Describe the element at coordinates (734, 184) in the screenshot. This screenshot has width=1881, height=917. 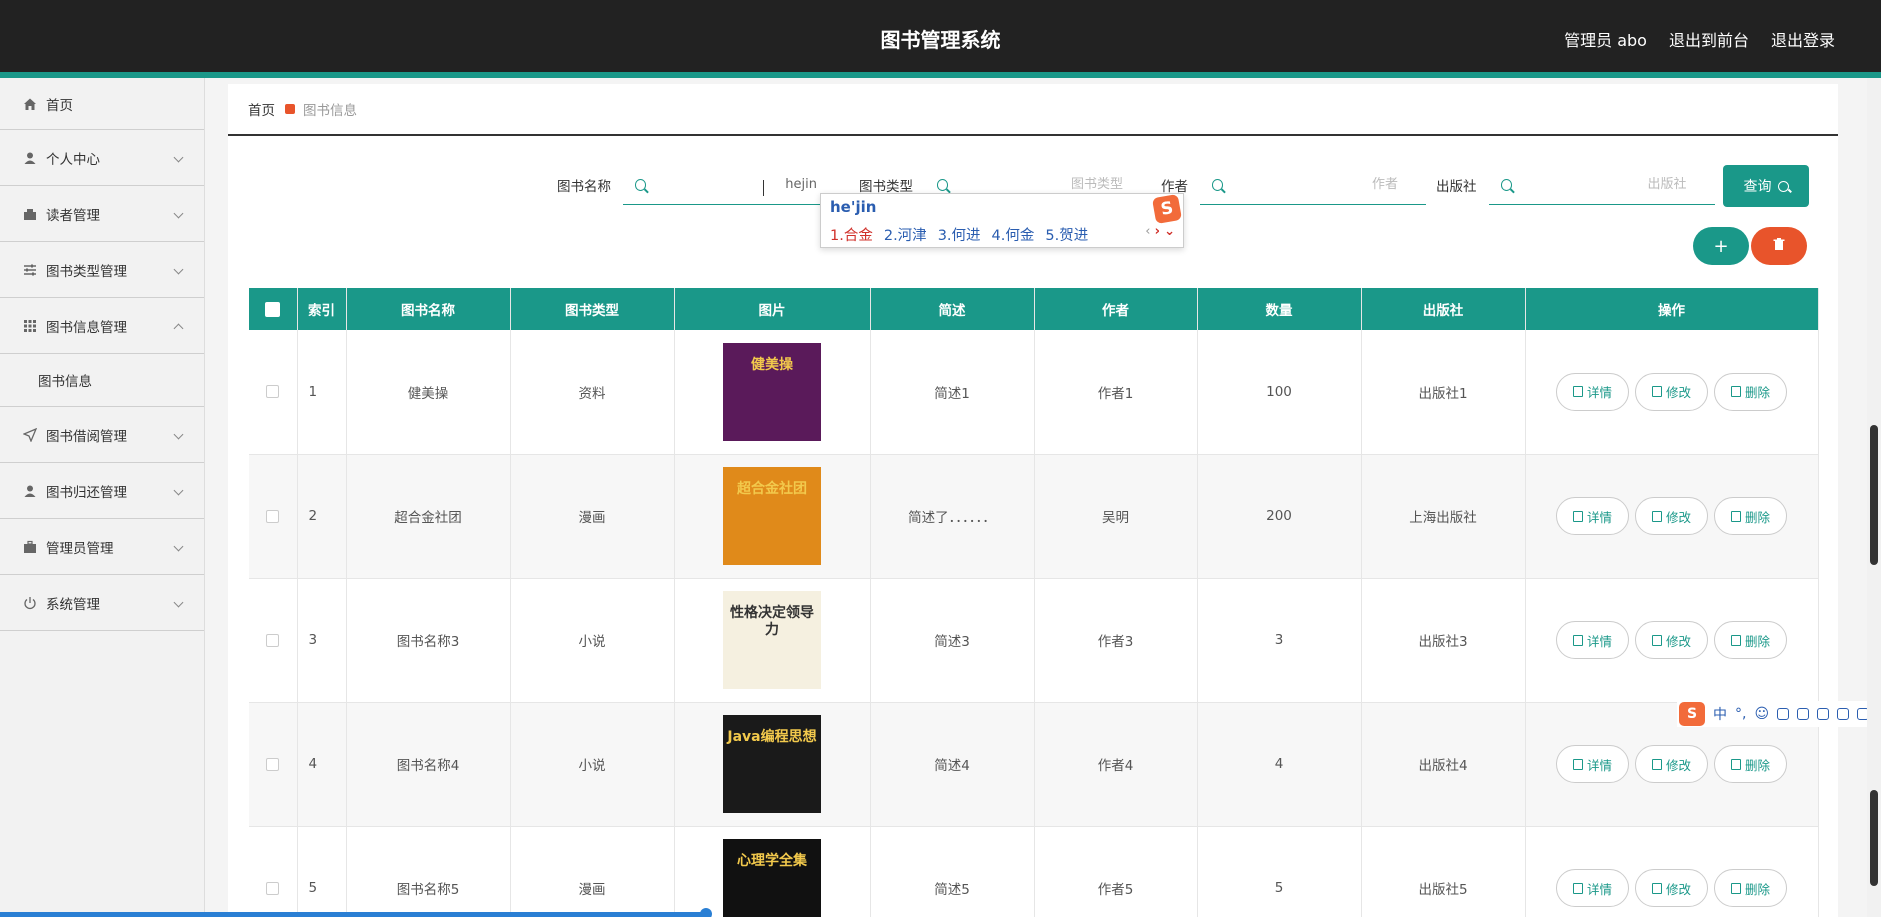
I see `book-name-input` at that location.